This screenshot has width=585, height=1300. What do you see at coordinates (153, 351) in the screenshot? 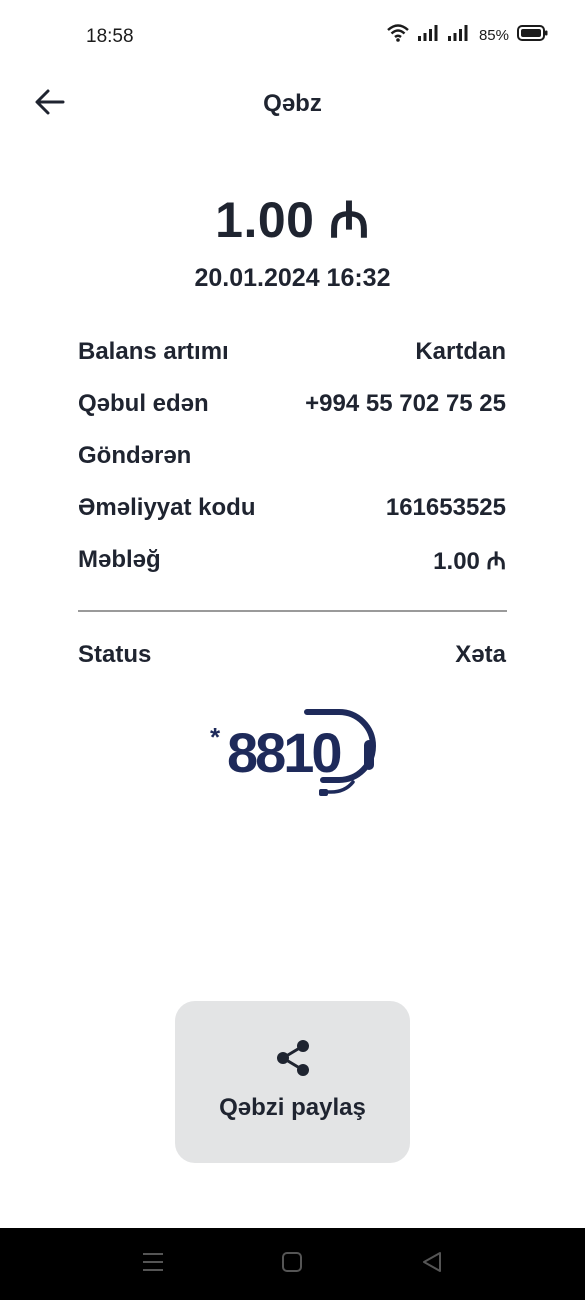
I see `detail-label: Balans artımı` at bounding box center [153, 351].